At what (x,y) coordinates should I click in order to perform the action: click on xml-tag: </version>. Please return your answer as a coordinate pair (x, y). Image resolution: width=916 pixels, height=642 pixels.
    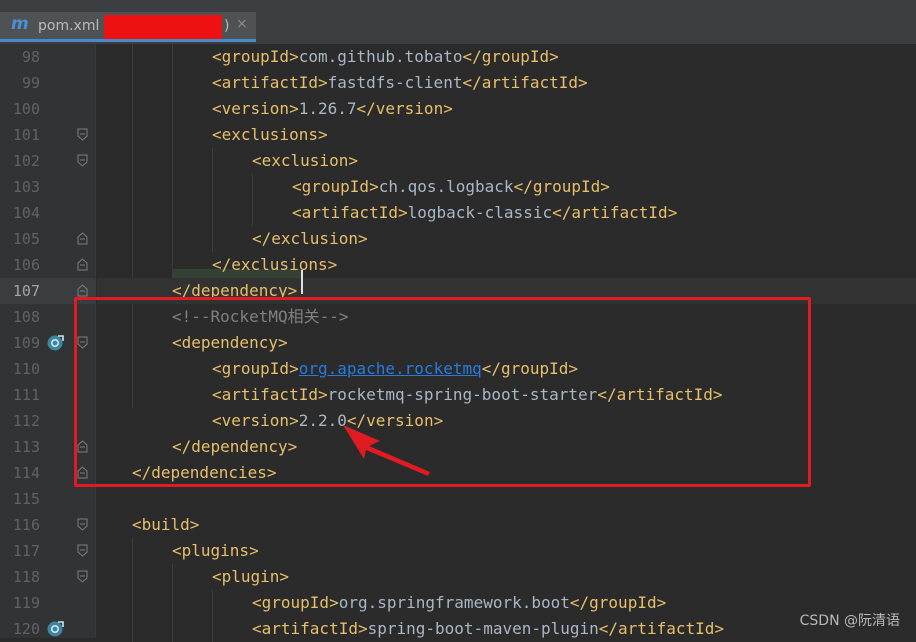
    Looking at the image, I should click on (404, 108).